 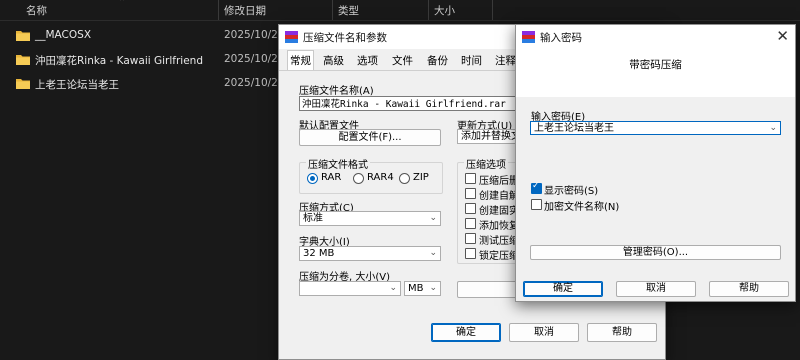 What do you see at coordinates (380, 177) in the screenshot?
I see `format-rar4-label: RAR4` at bounding box center [380, 177].